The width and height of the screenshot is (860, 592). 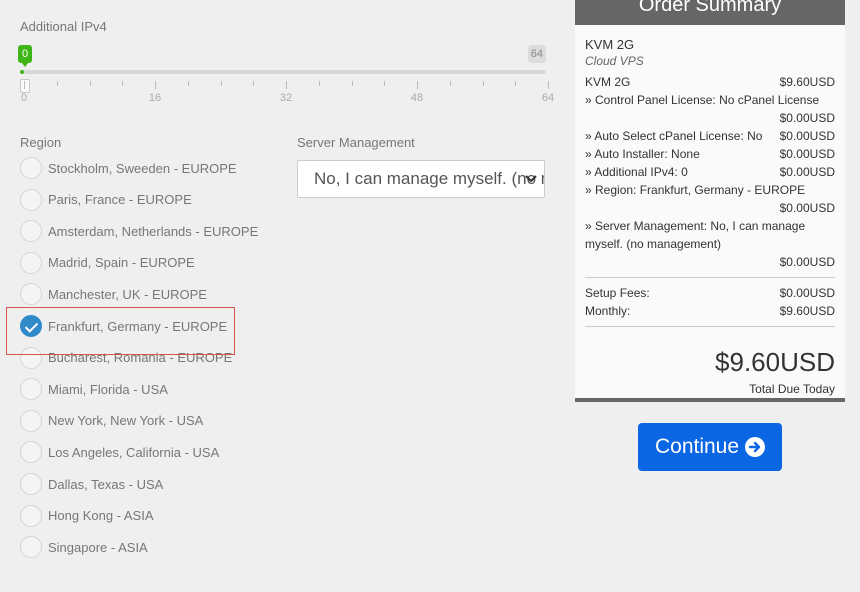 I want to click on region-option-label: Hong Kong - ASIA, so click(x=101, y=516).